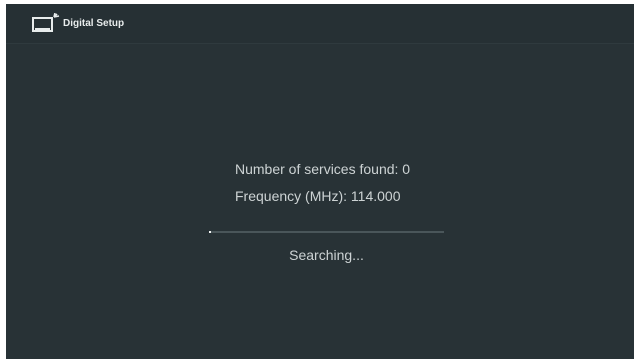  Describe the element at coordinates (323, 169) in the screenshot. I see `services-found-text: Number of services found: 0` at that location.